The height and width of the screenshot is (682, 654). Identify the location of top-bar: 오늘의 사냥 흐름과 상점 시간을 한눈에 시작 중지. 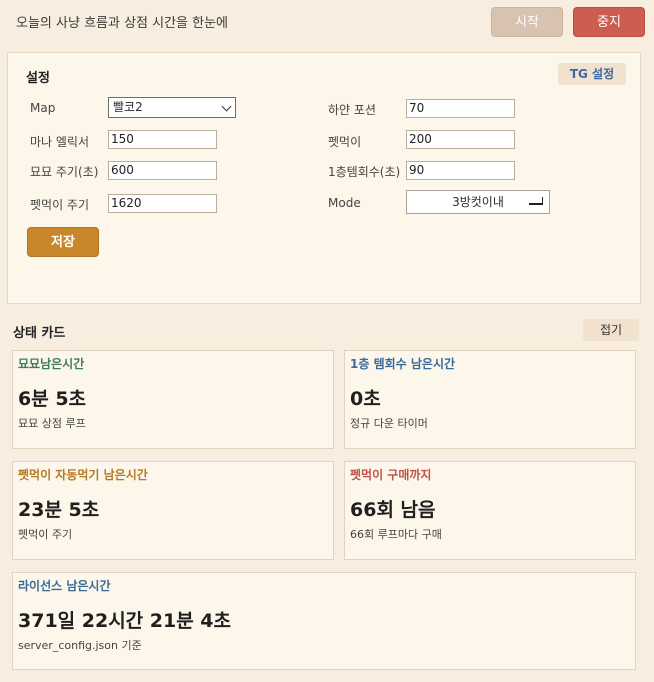
(327, 22).